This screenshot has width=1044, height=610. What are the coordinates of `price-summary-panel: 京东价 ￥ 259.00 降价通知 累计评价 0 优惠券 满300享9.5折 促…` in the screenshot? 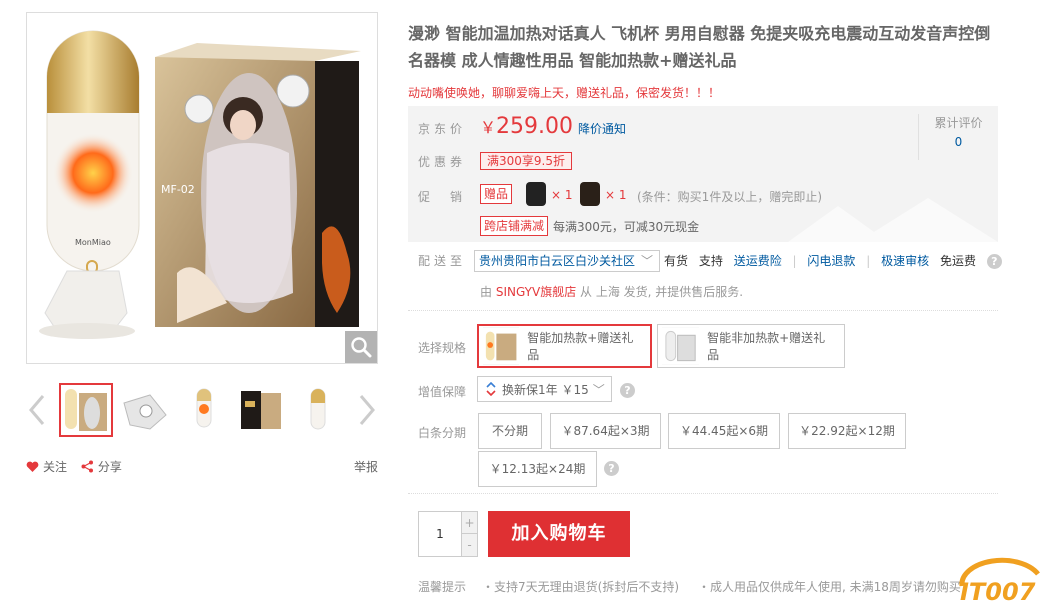 It's located at (703, 174).